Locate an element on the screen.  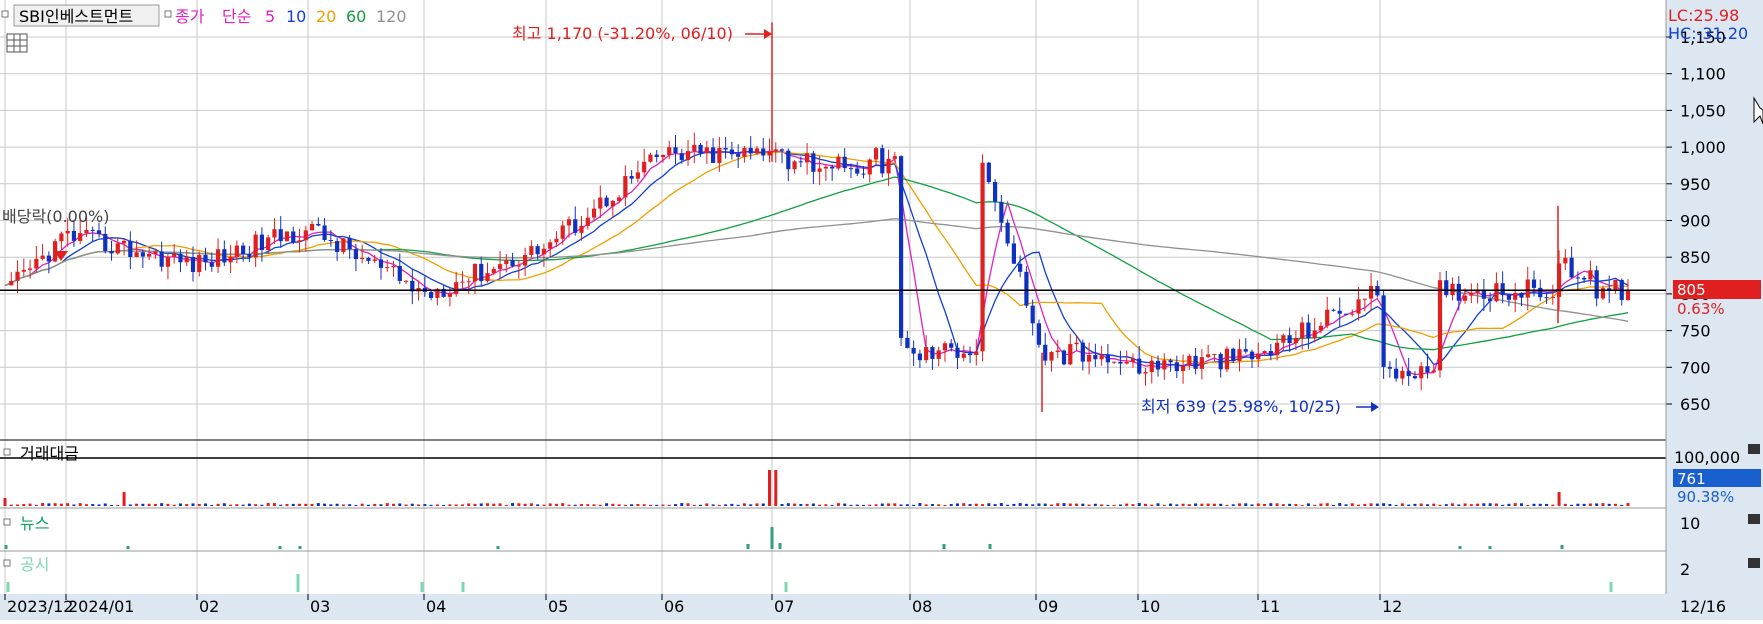
ma-120-label: 120 is located at coordinates (391, 16).